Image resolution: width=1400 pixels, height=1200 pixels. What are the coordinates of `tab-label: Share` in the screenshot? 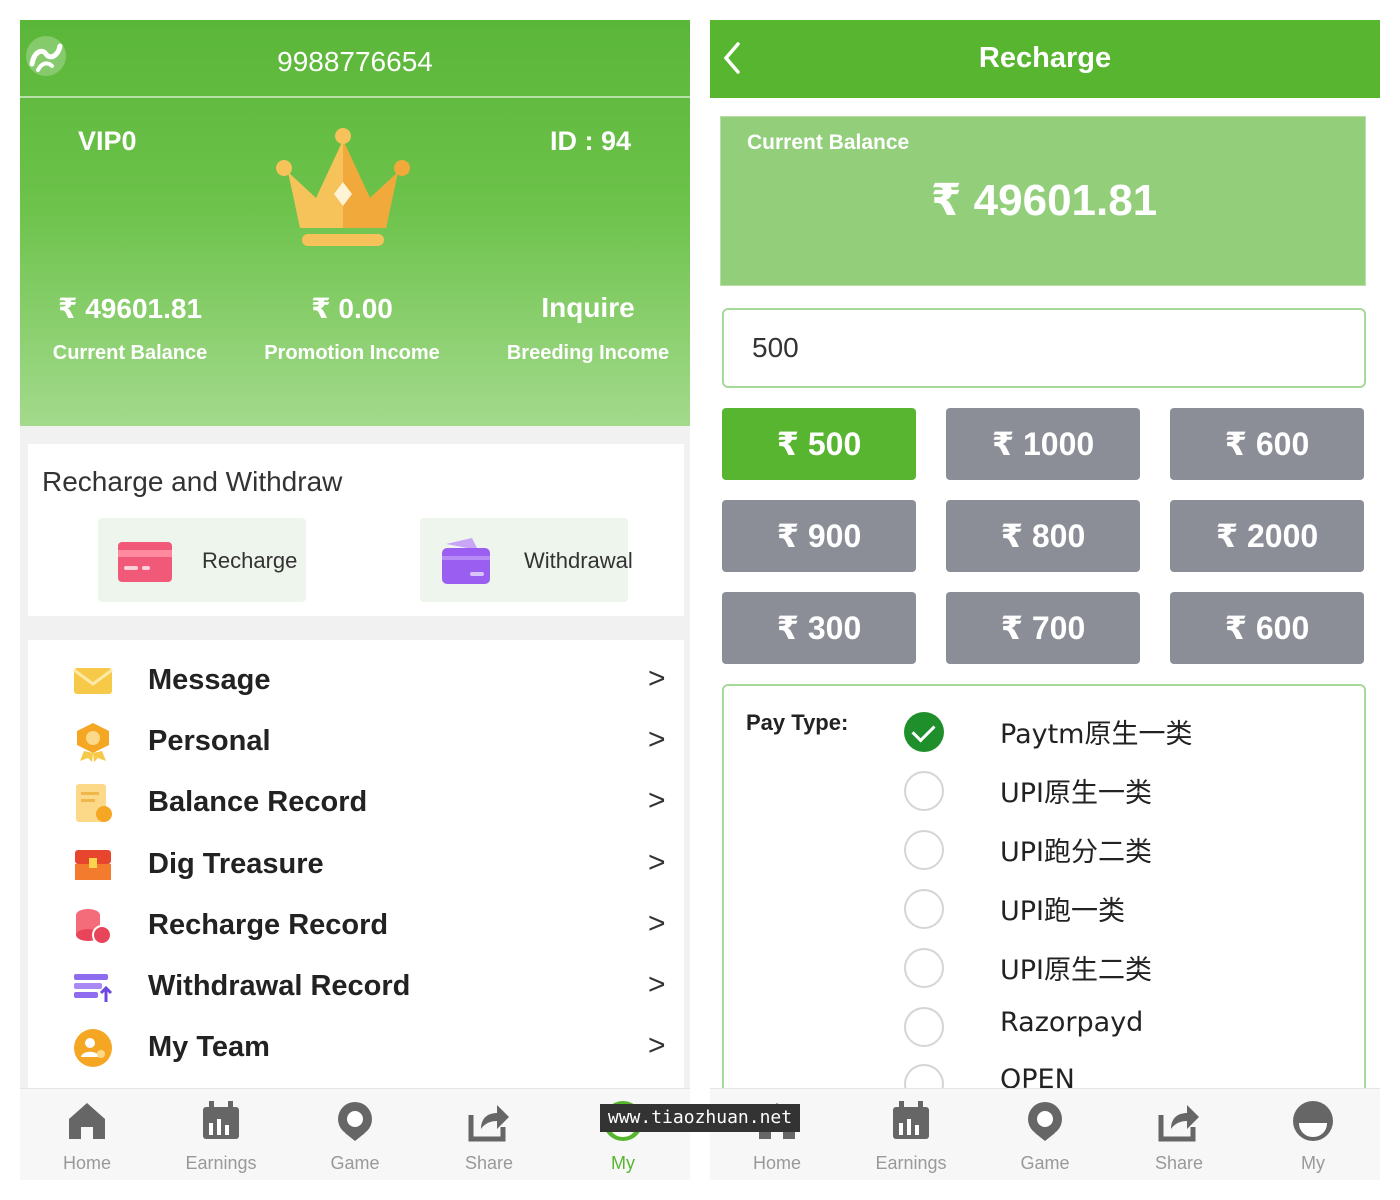 It's located at (489, 1163).